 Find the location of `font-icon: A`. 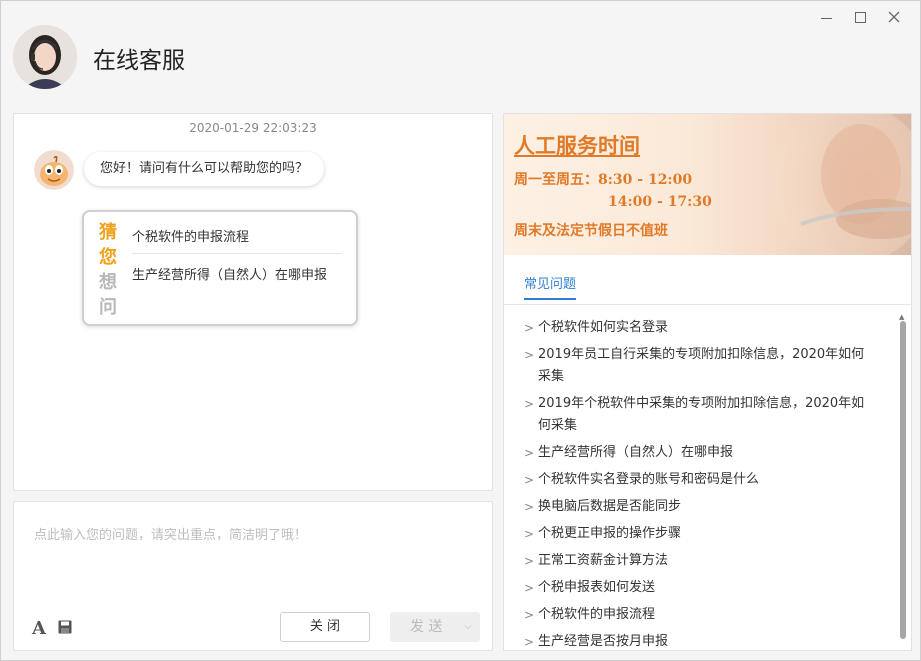

font-icon: A is located at coordinates (39, 628).